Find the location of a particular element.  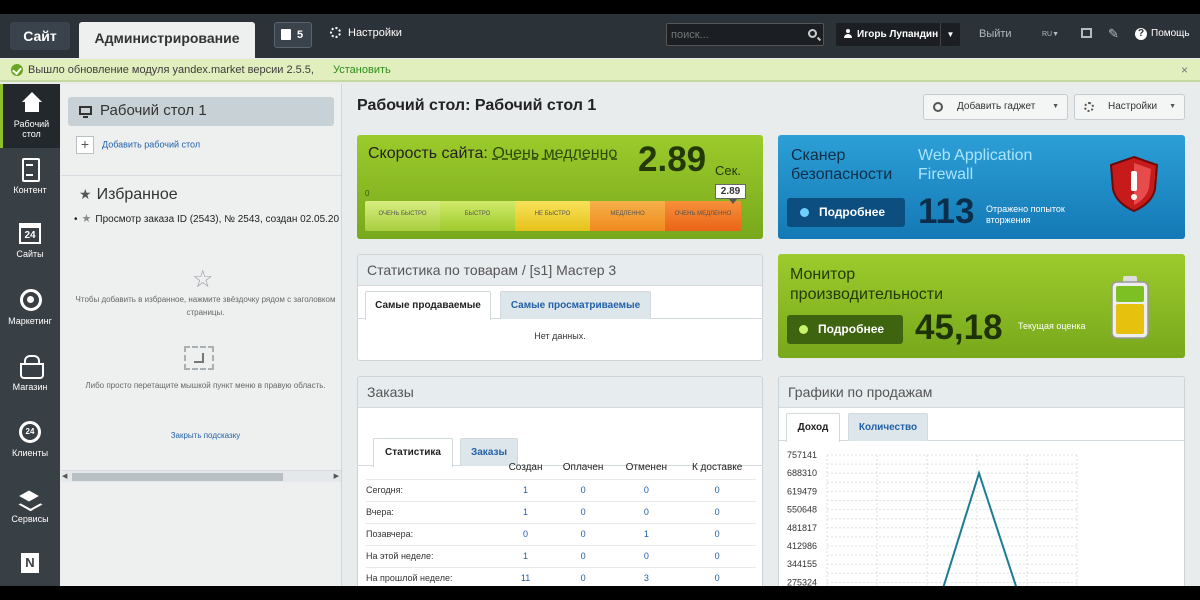

search-input is located at coordinates (732, 34).